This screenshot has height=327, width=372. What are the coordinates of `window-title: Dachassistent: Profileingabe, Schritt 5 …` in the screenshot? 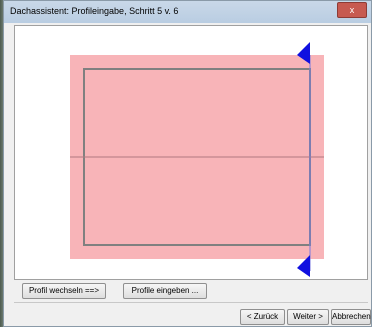 It's located at (94, 11).